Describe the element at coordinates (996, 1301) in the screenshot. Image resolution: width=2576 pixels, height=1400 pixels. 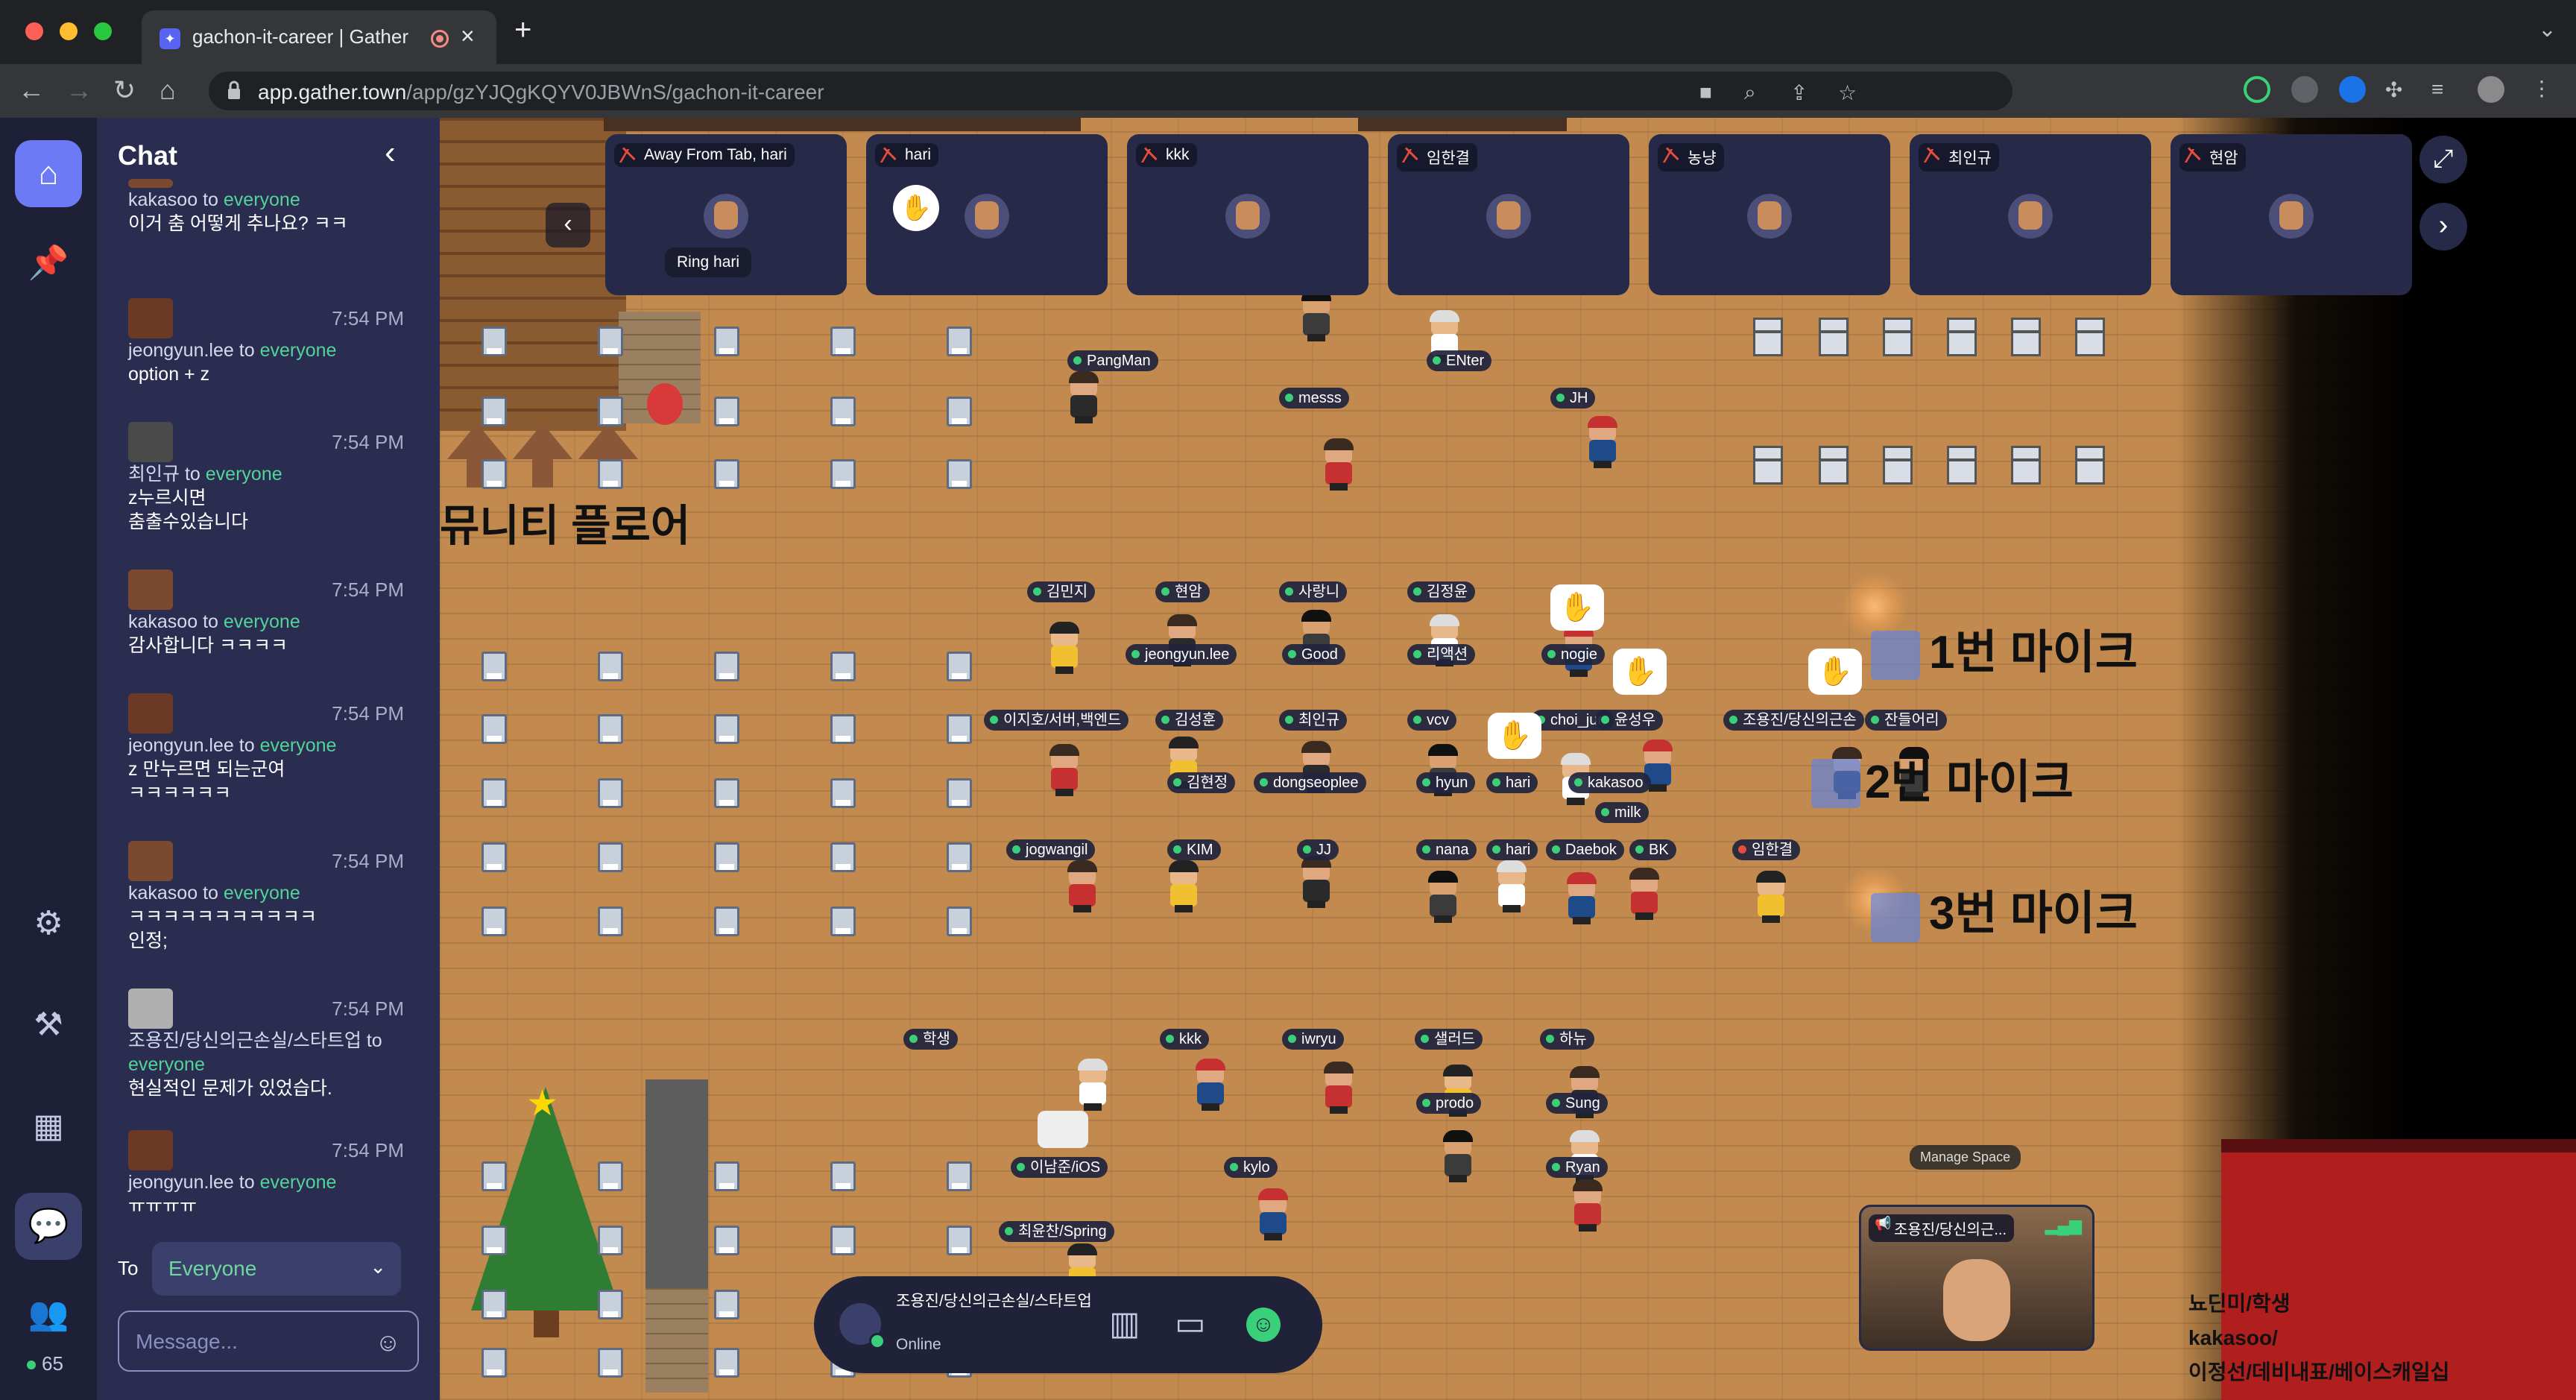
I see `self-name: 조용진/당신의근손실/스타트업` at that location.